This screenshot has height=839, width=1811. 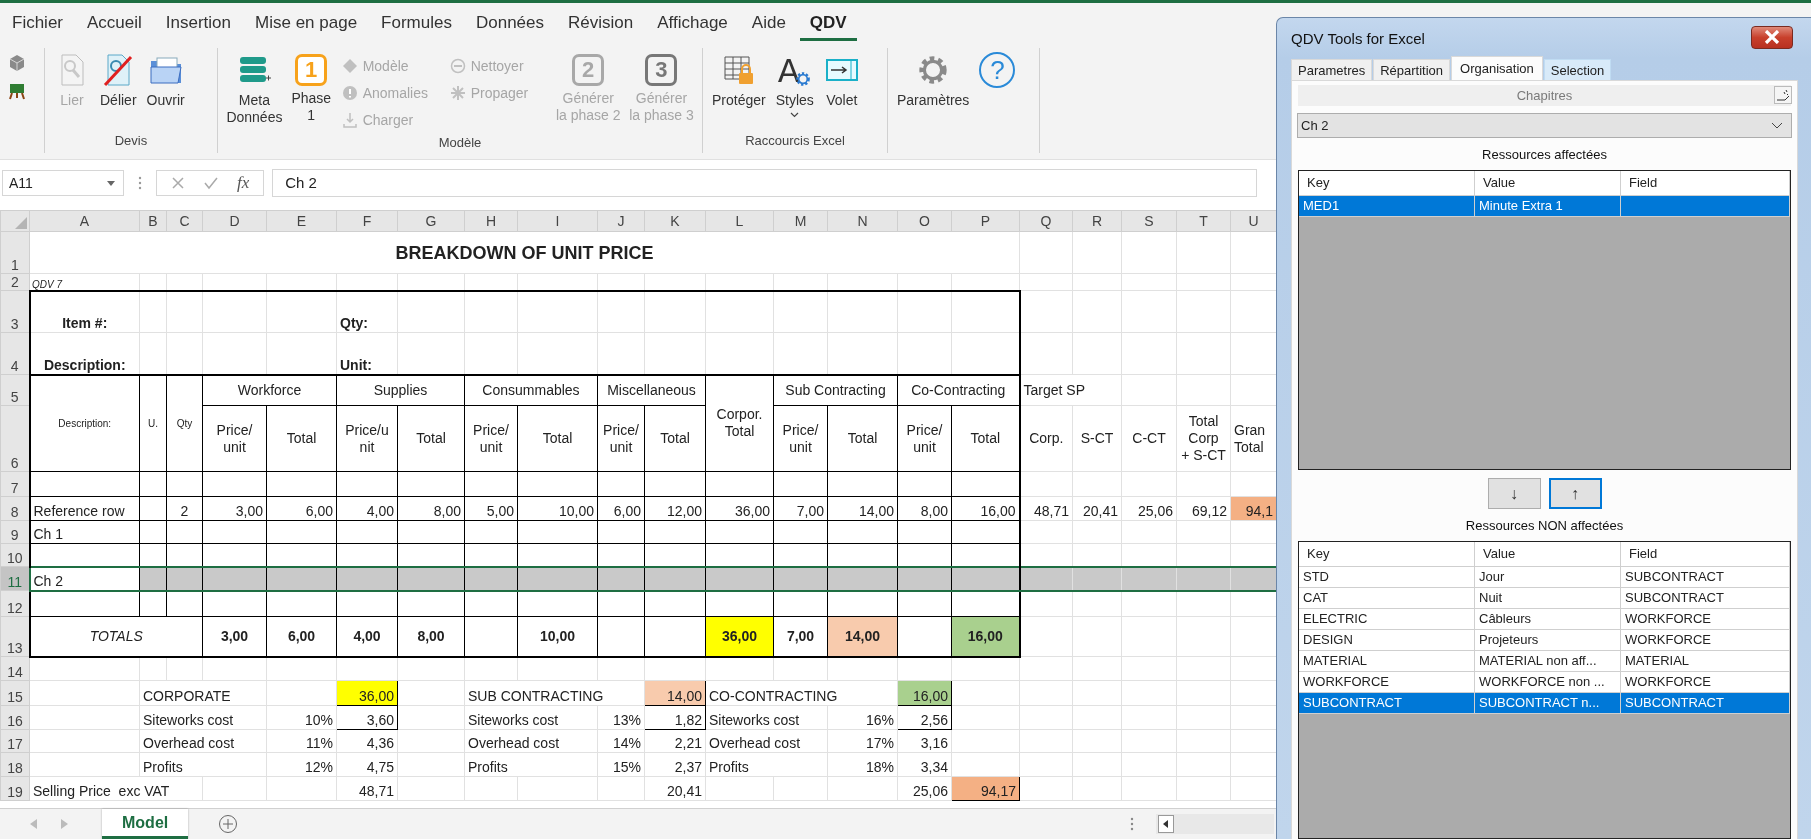 What do you see at coordinates (692, 23) in the screenshot?
I see `ribbon-tab: Affichage` at bounding box center [692, 23].